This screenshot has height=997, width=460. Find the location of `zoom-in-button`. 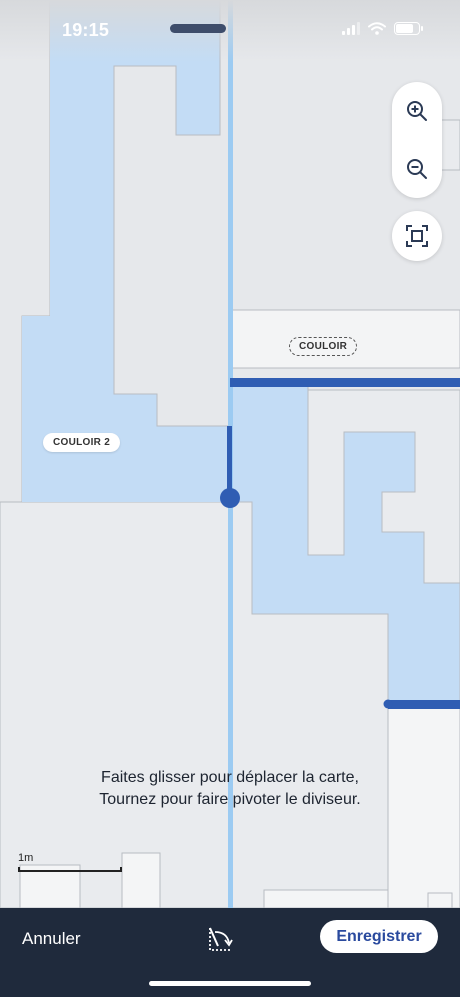

zoom-in-button is located at coordinates (417, 111).